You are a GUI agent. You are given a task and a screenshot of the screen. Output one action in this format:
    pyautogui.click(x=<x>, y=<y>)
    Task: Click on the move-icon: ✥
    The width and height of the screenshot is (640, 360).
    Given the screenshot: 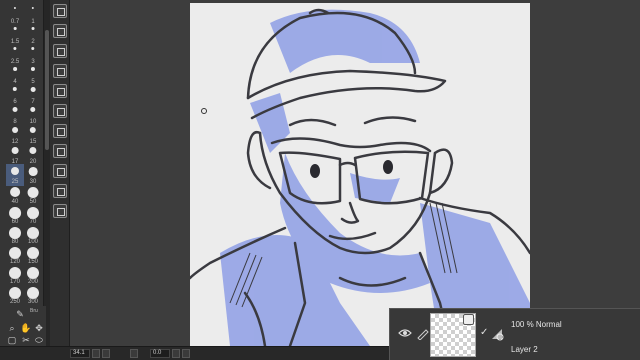 What is the action you would take?
    pyautogui.click(x=39, y=328)
    